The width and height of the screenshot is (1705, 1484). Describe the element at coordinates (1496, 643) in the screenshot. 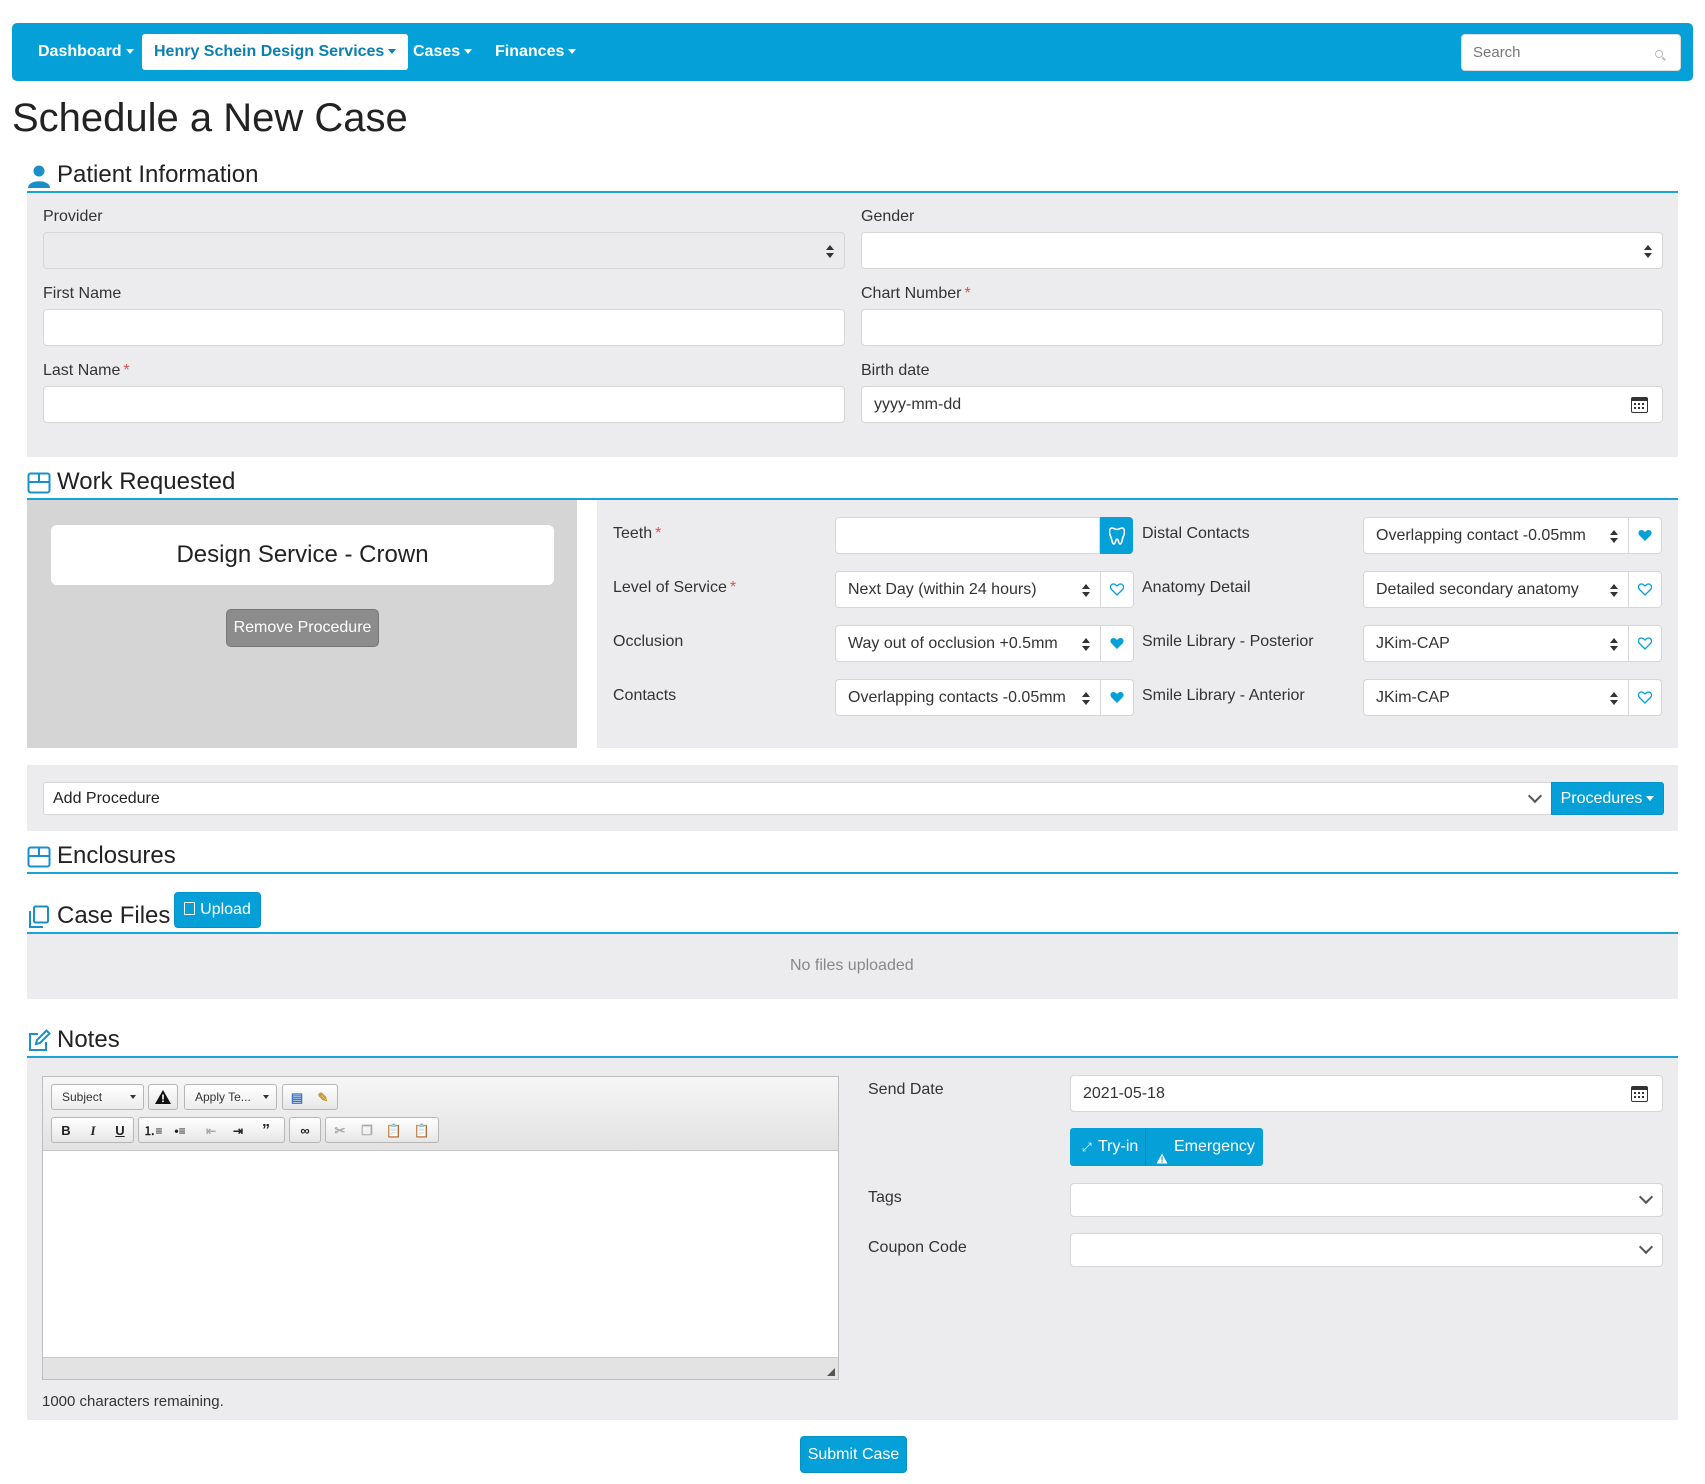

I see `smile-library-posterior-select: JKim-CAP` at that location.